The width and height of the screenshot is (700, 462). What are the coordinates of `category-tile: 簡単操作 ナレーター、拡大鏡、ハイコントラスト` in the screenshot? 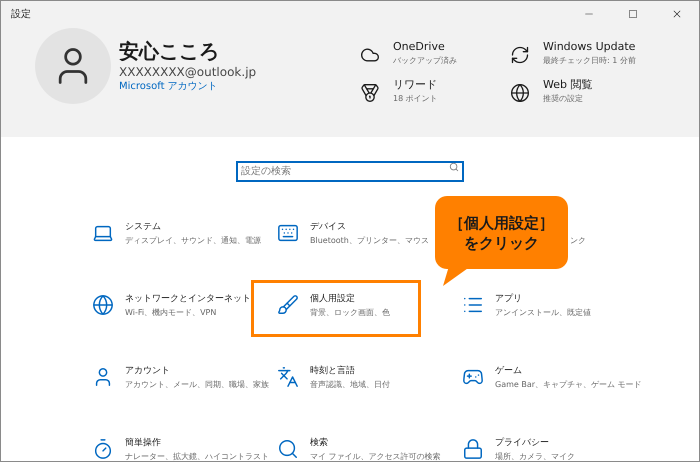 It's located at (181, 448).